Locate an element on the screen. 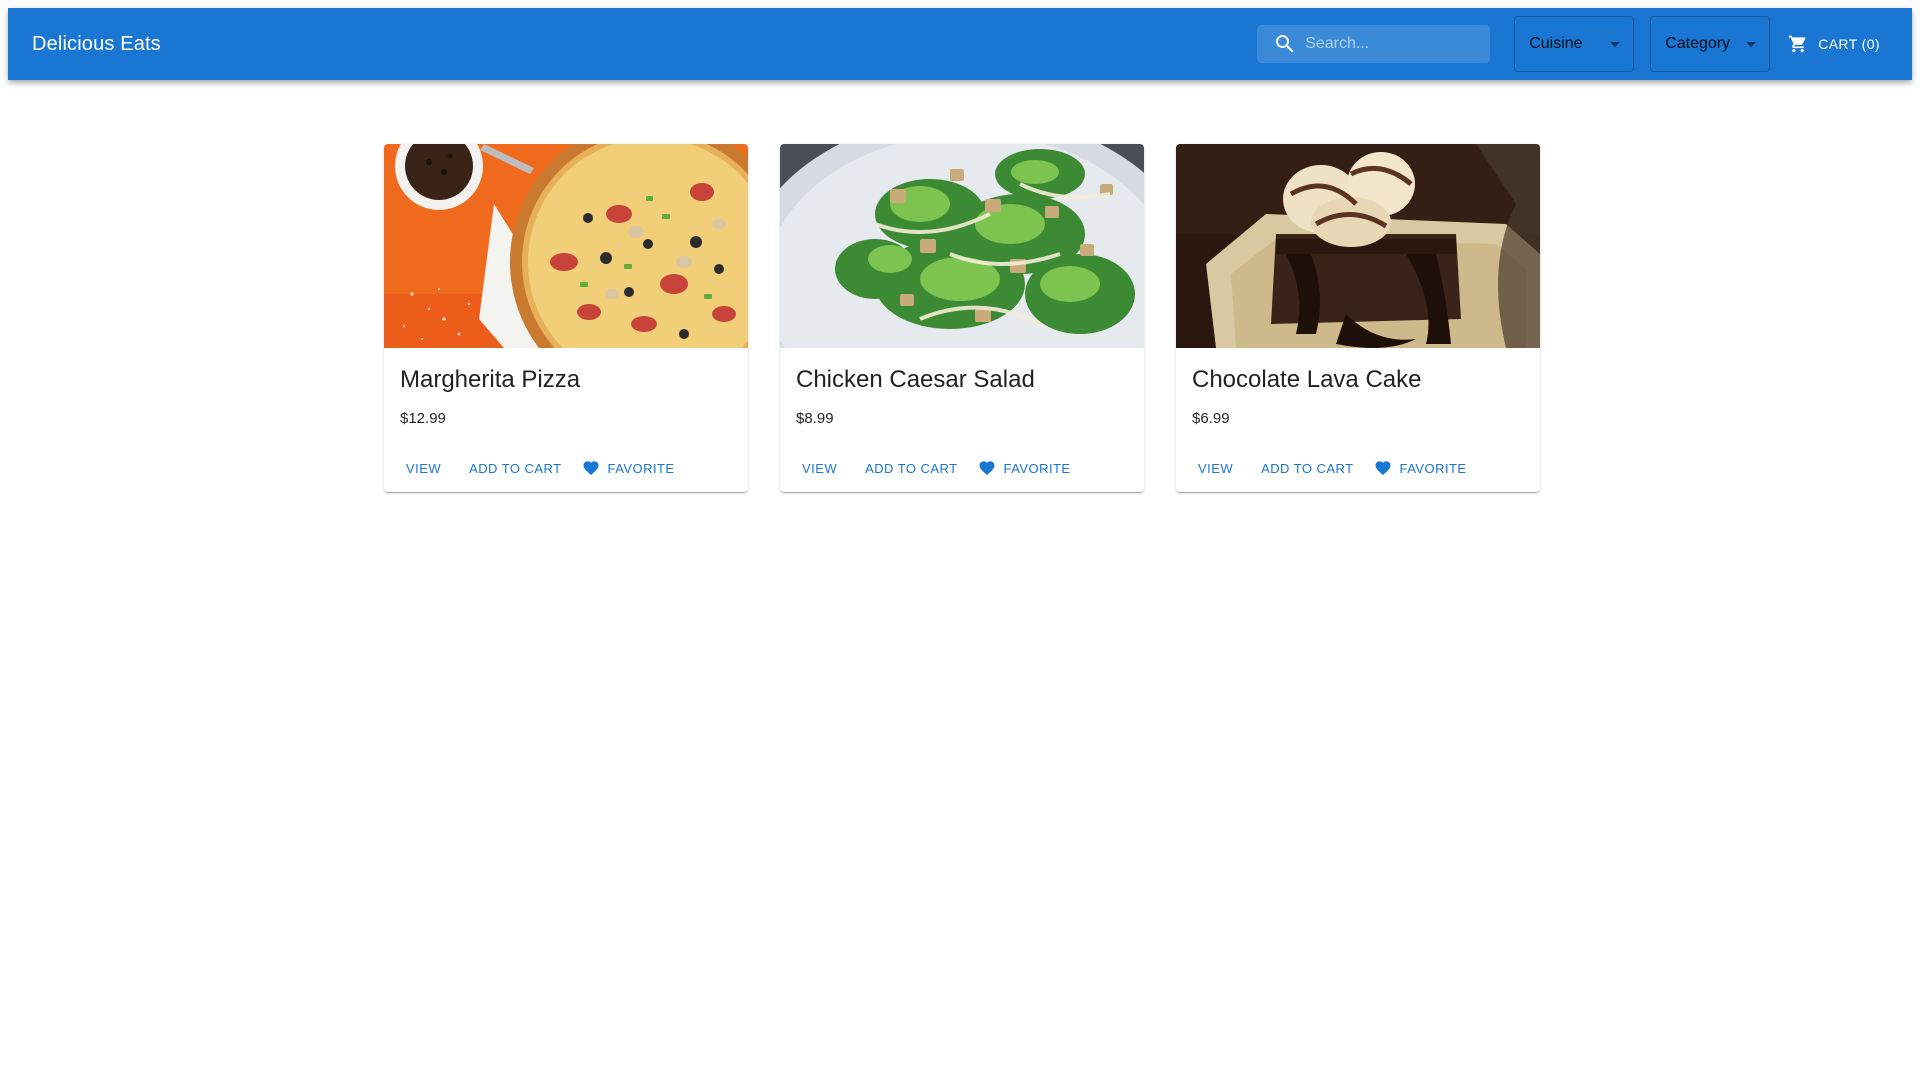  cart-button-label: Cart (0) is located at coordinates (1849, 44).